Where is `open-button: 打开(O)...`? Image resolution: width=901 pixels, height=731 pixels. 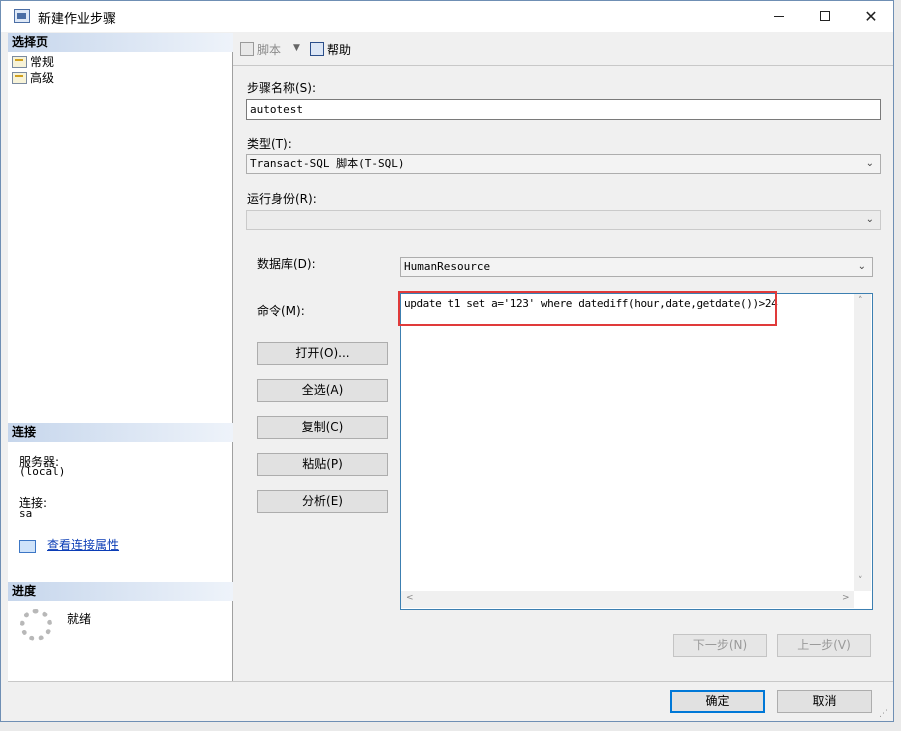 open-button: 打开(O)... is located at coordinates (322, 353).